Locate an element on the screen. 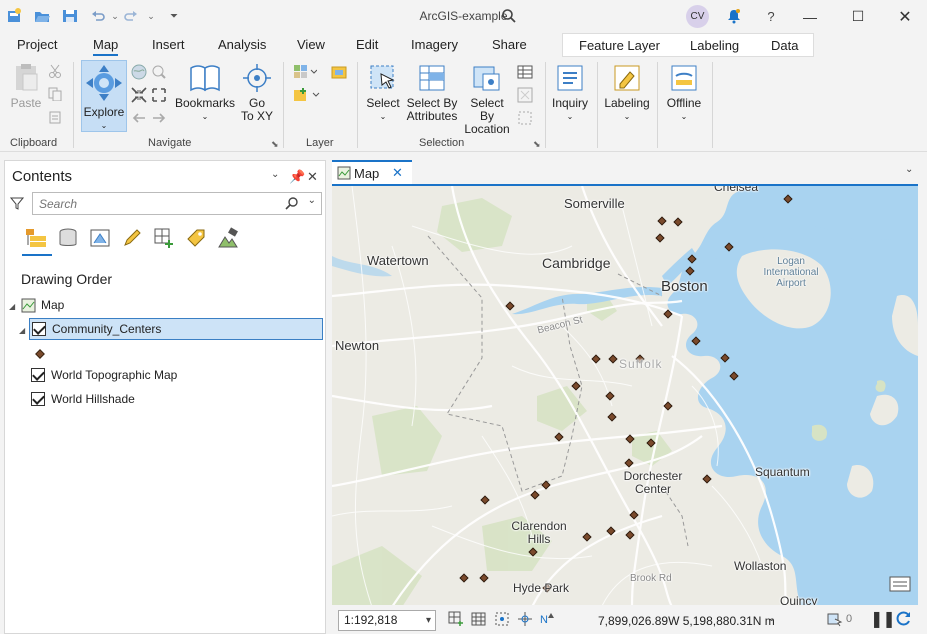 Image resolution: width=927 pixels, height=634 pixels. selection-launcher-icon: ⬊ is located at coordinates (537, 144).